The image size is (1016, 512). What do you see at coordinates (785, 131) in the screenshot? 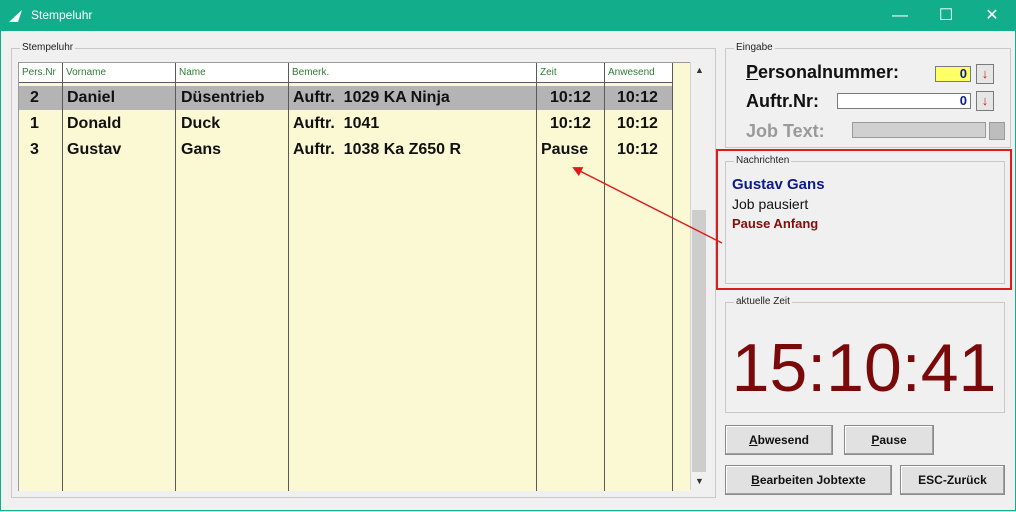
I see `job-text-label: Job Text:` at bounding box center [785, 131].